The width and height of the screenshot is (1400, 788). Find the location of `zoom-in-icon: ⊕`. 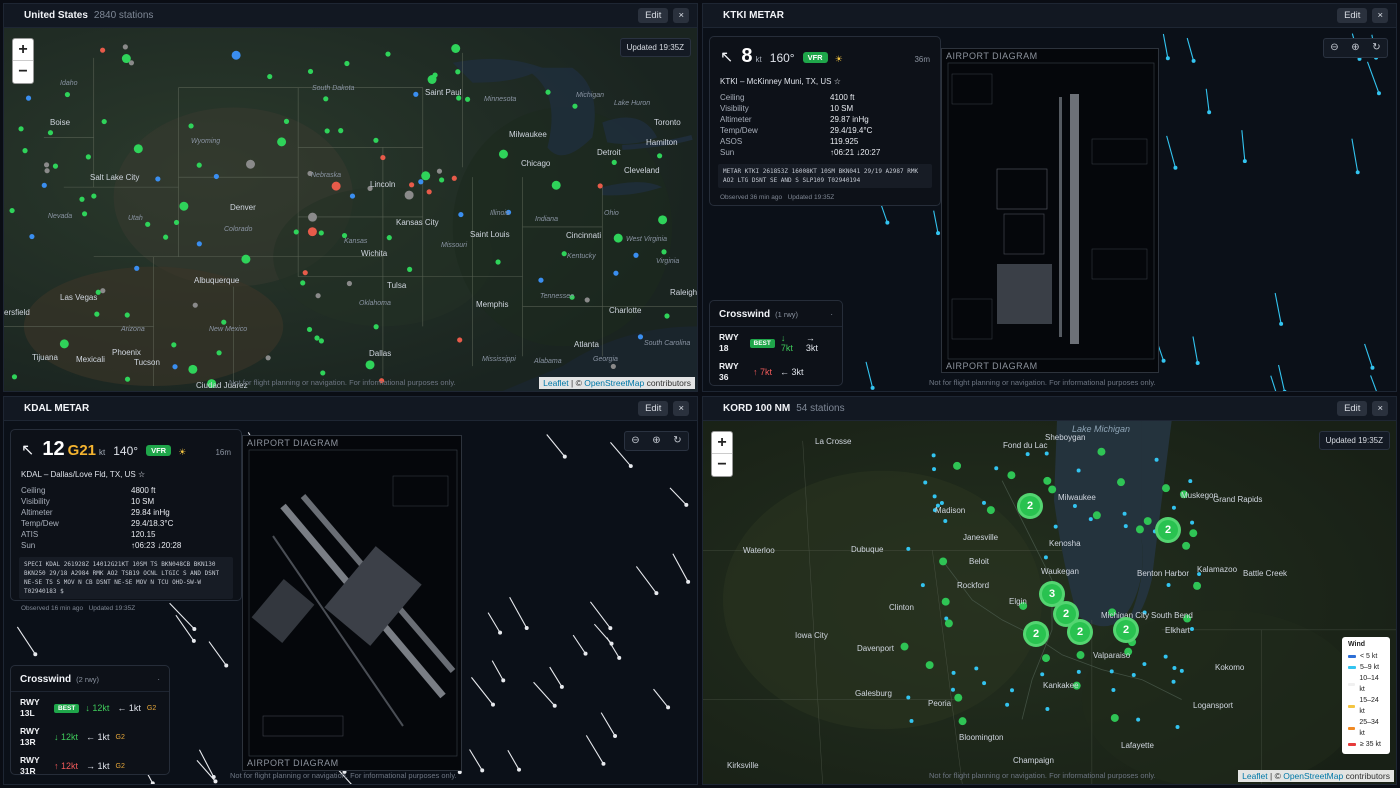

zoom-in-icon: ⊕ is located at coordinates (1355, 48).